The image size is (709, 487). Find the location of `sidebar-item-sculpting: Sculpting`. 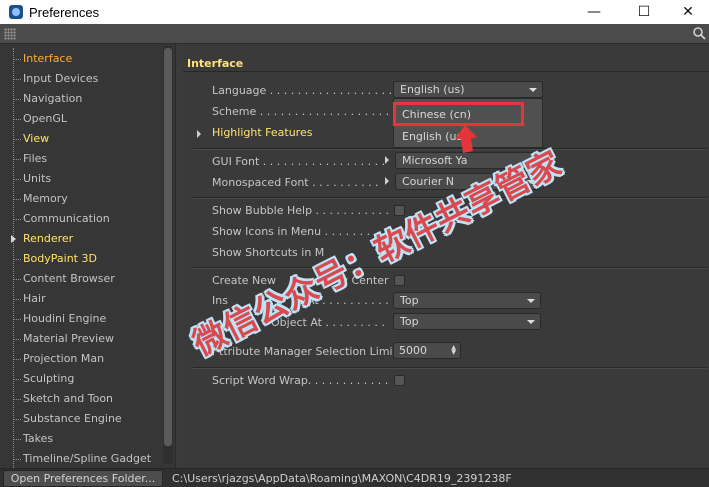

sidebar-item-sculpting: Sculpting is located at coordinates (80, 379).